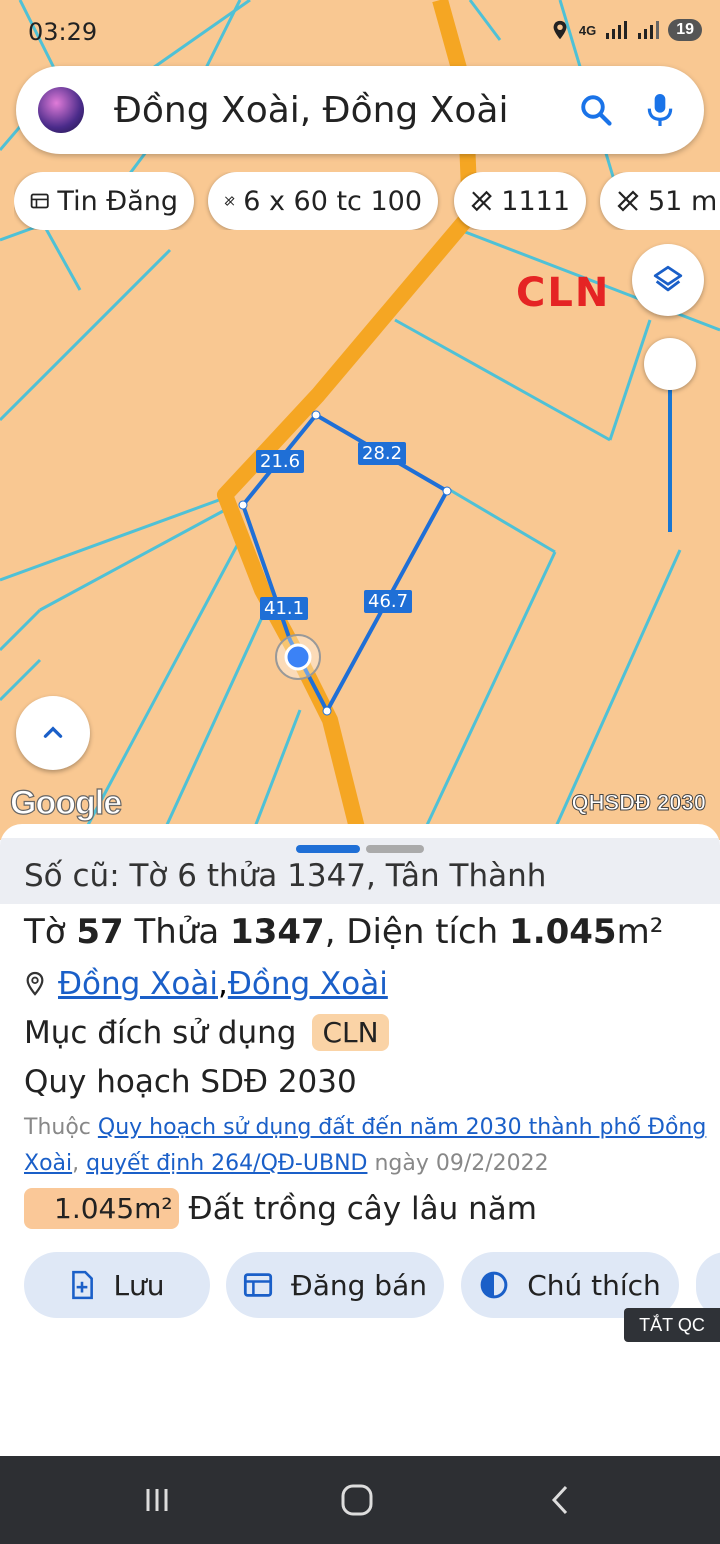 The image size is (720, 1544). What do you see at coordinates (63, 32) in the screenshot?
I see `status-time: 03:29` at bounding box center [63, 32].